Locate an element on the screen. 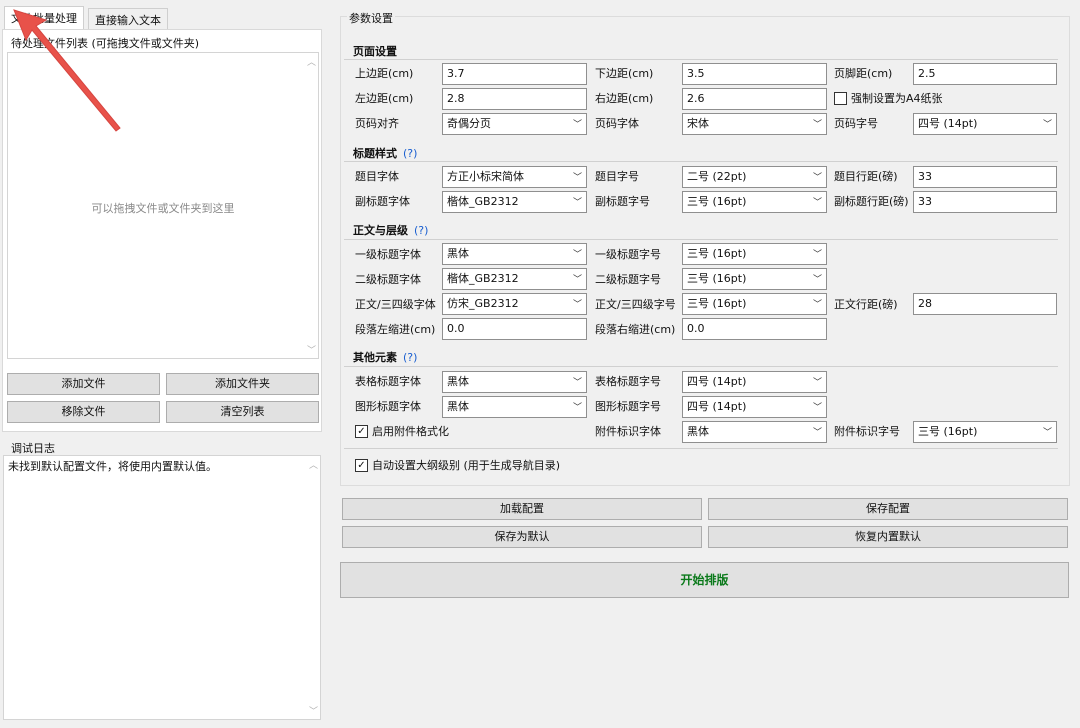  body-font-select: 仿宋_GB2312 ﹀ is located at coordinates (514, 304).